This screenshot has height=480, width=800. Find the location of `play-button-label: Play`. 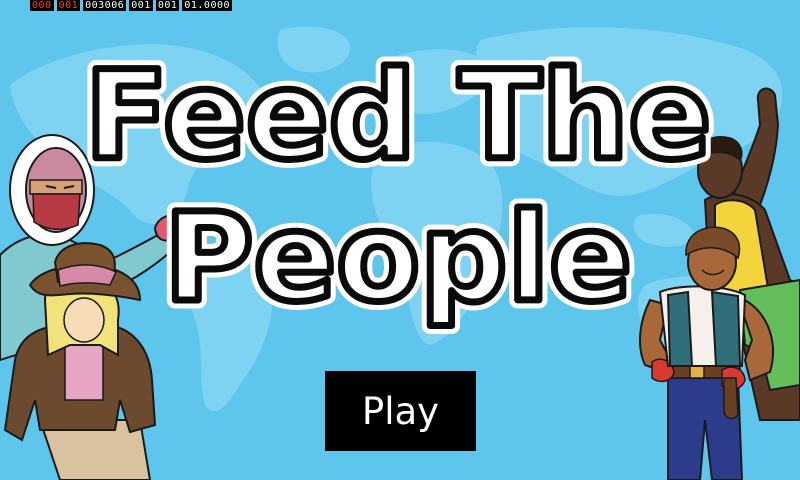

play-button-label: Play is located at coordinates (400, 411).